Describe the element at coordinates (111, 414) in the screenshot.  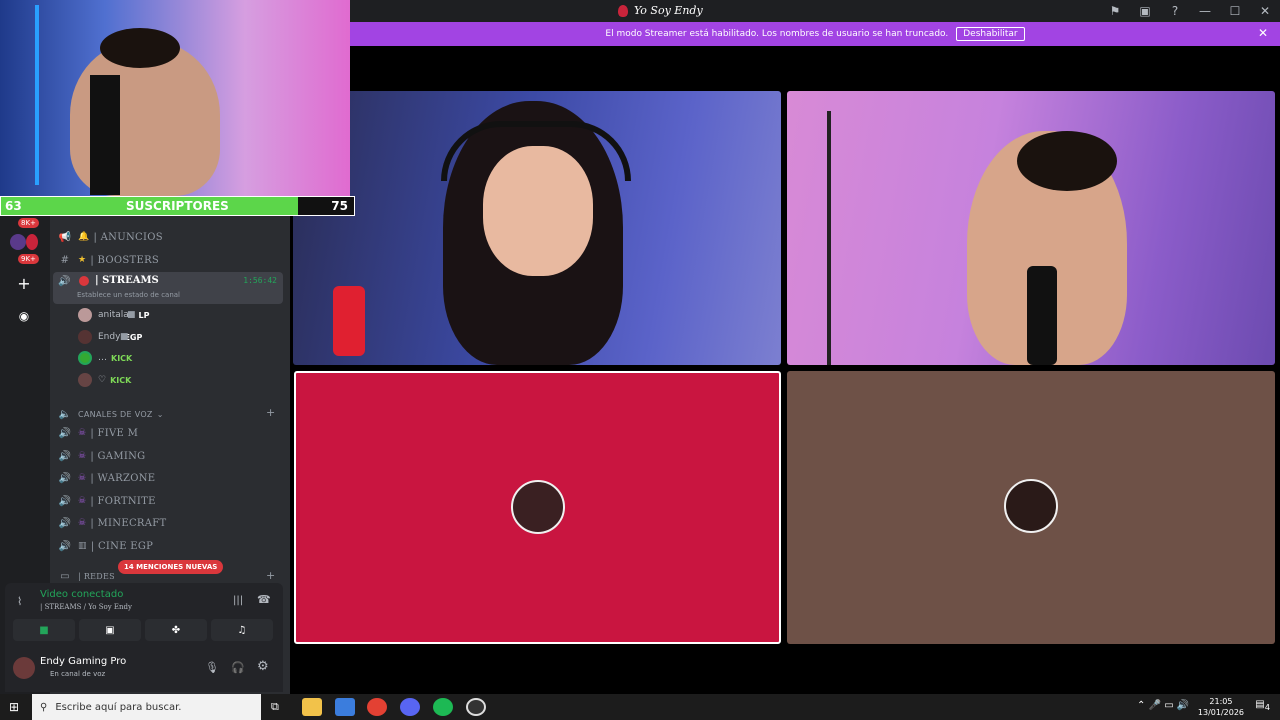
I see `voice-category: 🔈 CANALES DE VOZ ⌄` at that location.